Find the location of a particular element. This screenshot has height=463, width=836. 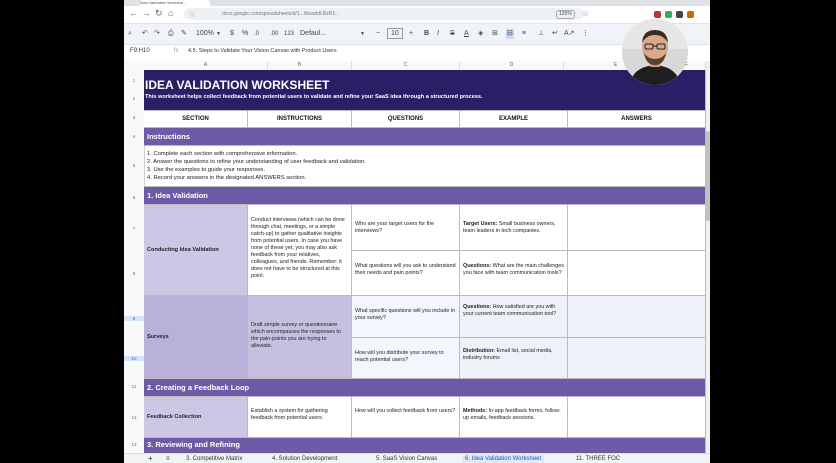

zoom-select: 100% is located at coordinates (205, 34).